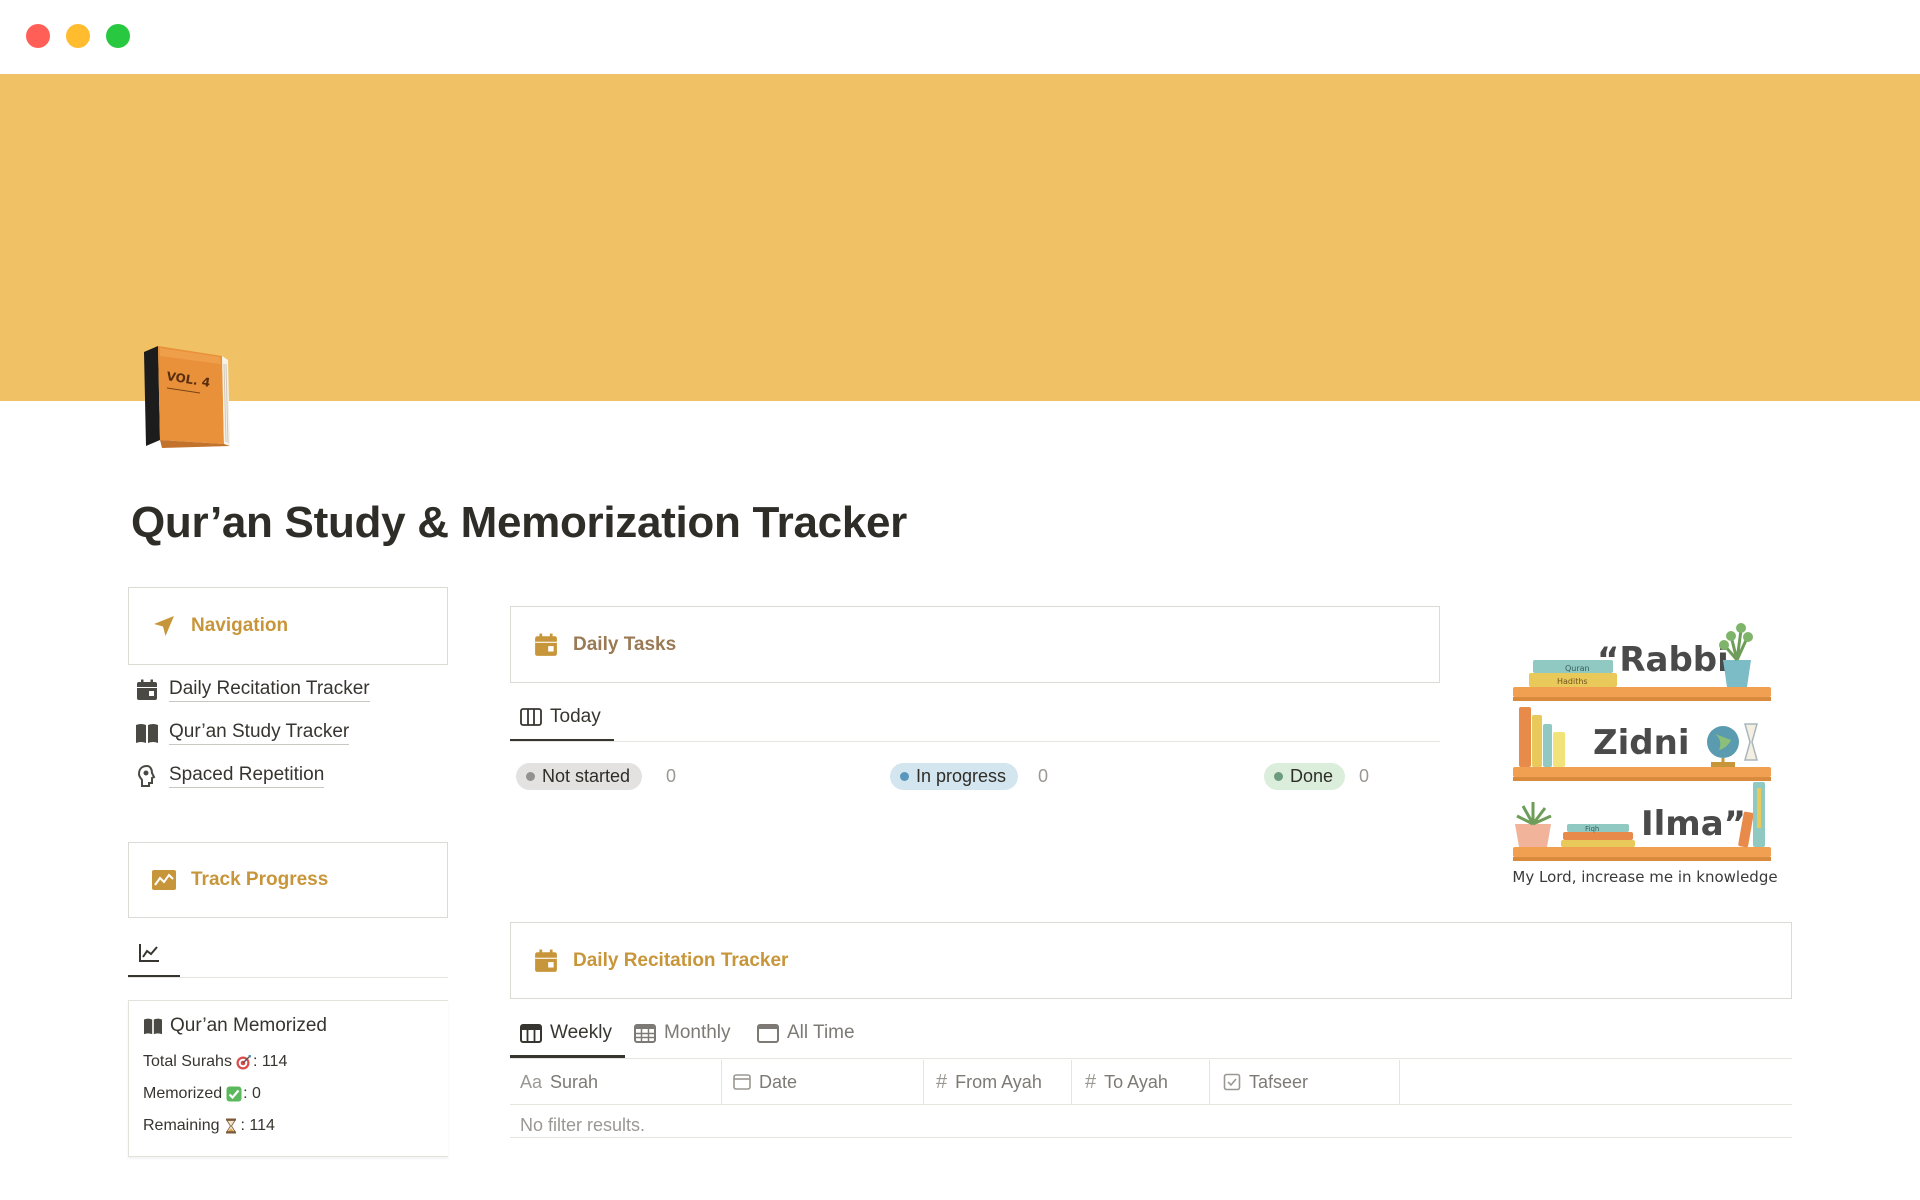 The image size is (1920, 1200). I want to click on column-header-surah: Aa Surah, so click(559, 1082).